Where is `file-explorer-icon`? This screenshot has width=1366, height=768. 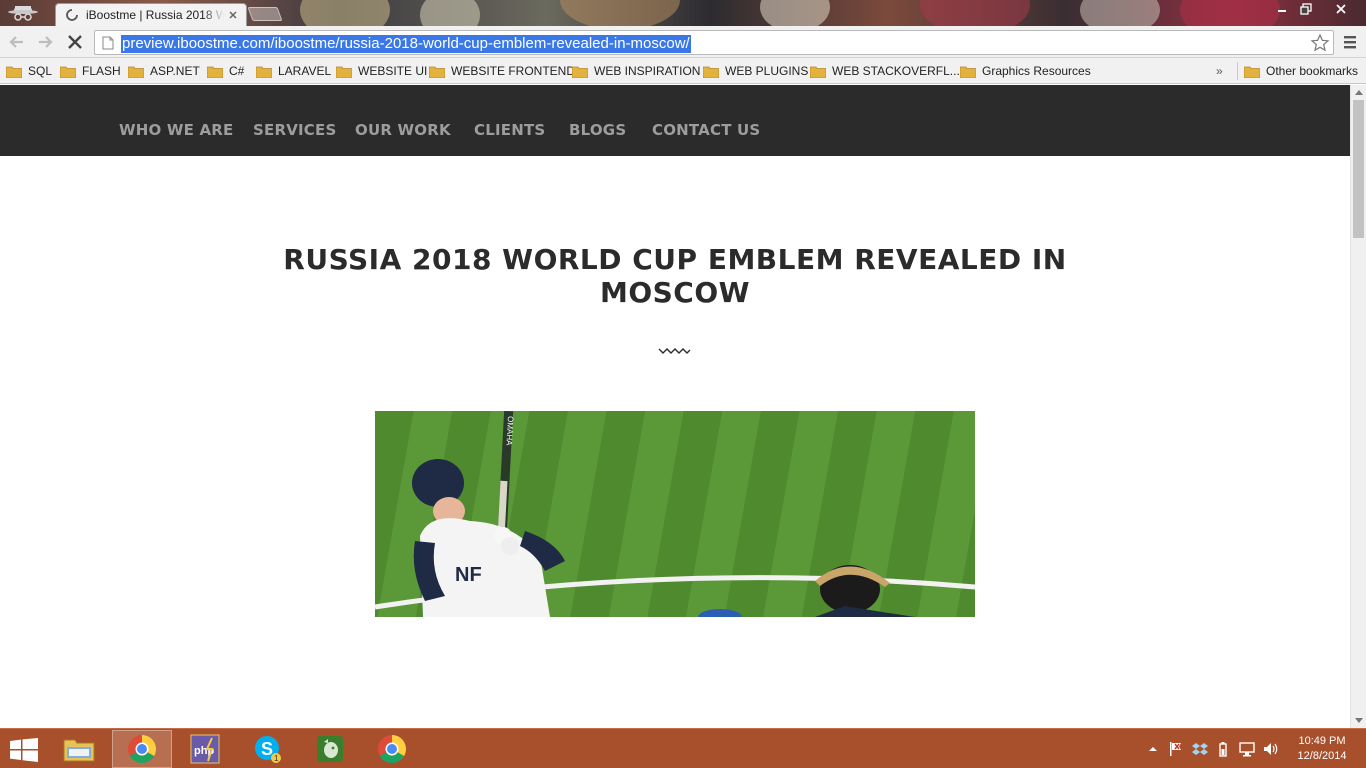
file-explorer-icon is located at coordinates (79, 750).